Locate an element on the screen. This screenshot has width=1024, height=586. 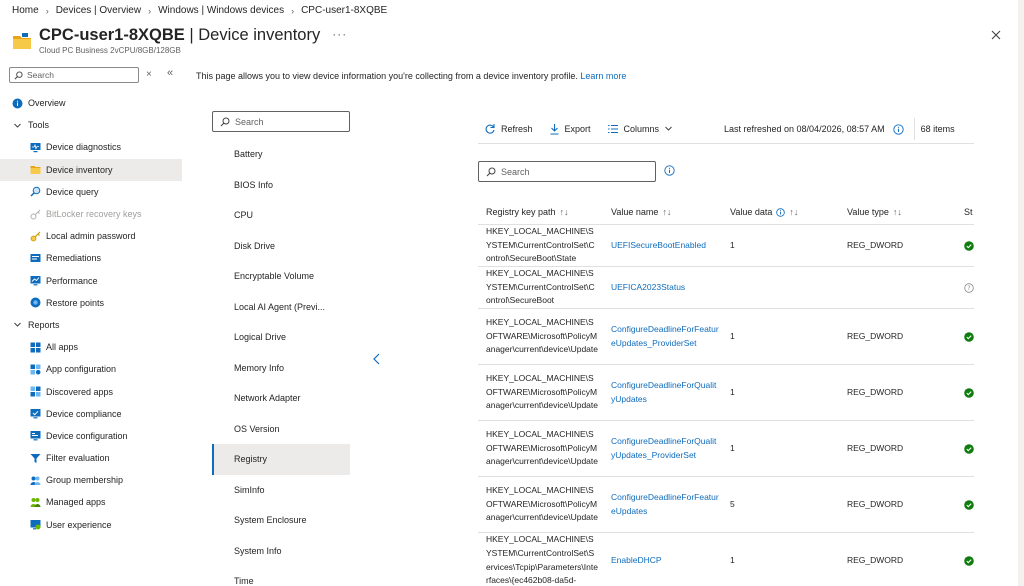
breadcrumb-windows-devices: Windows | Windows devices is located at coordinates (221, 10).